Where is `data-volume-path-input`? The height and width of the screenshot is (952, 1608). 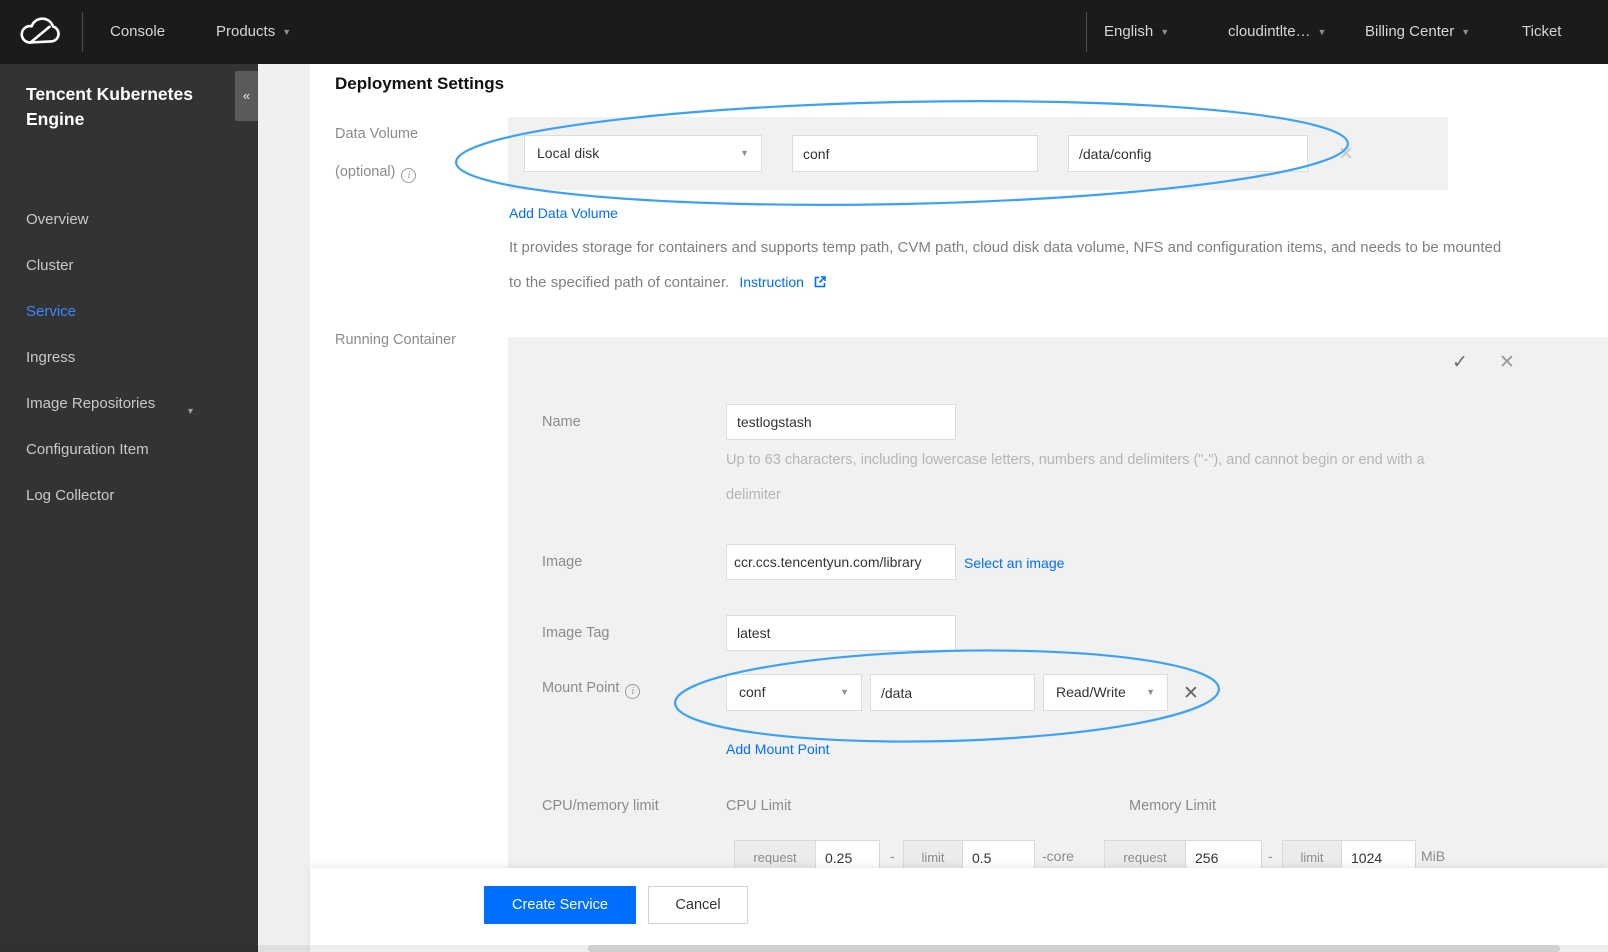
data-volume-path-input is located at coordinates (1188, 153).